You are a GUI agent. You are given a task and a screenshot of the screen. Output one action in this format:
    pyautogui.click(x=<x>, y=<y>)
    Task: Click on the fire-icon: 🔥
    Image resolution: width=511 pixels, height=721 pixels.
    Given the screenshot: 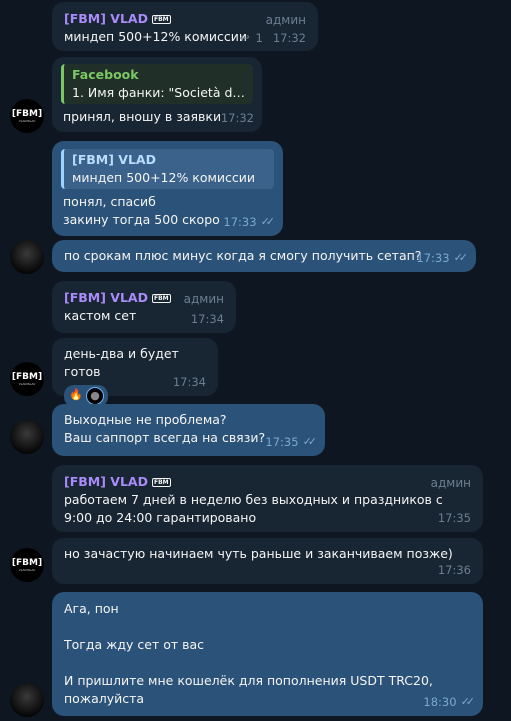 What is the action you would take?
    pyautogui.click(x=76, y=395)
    